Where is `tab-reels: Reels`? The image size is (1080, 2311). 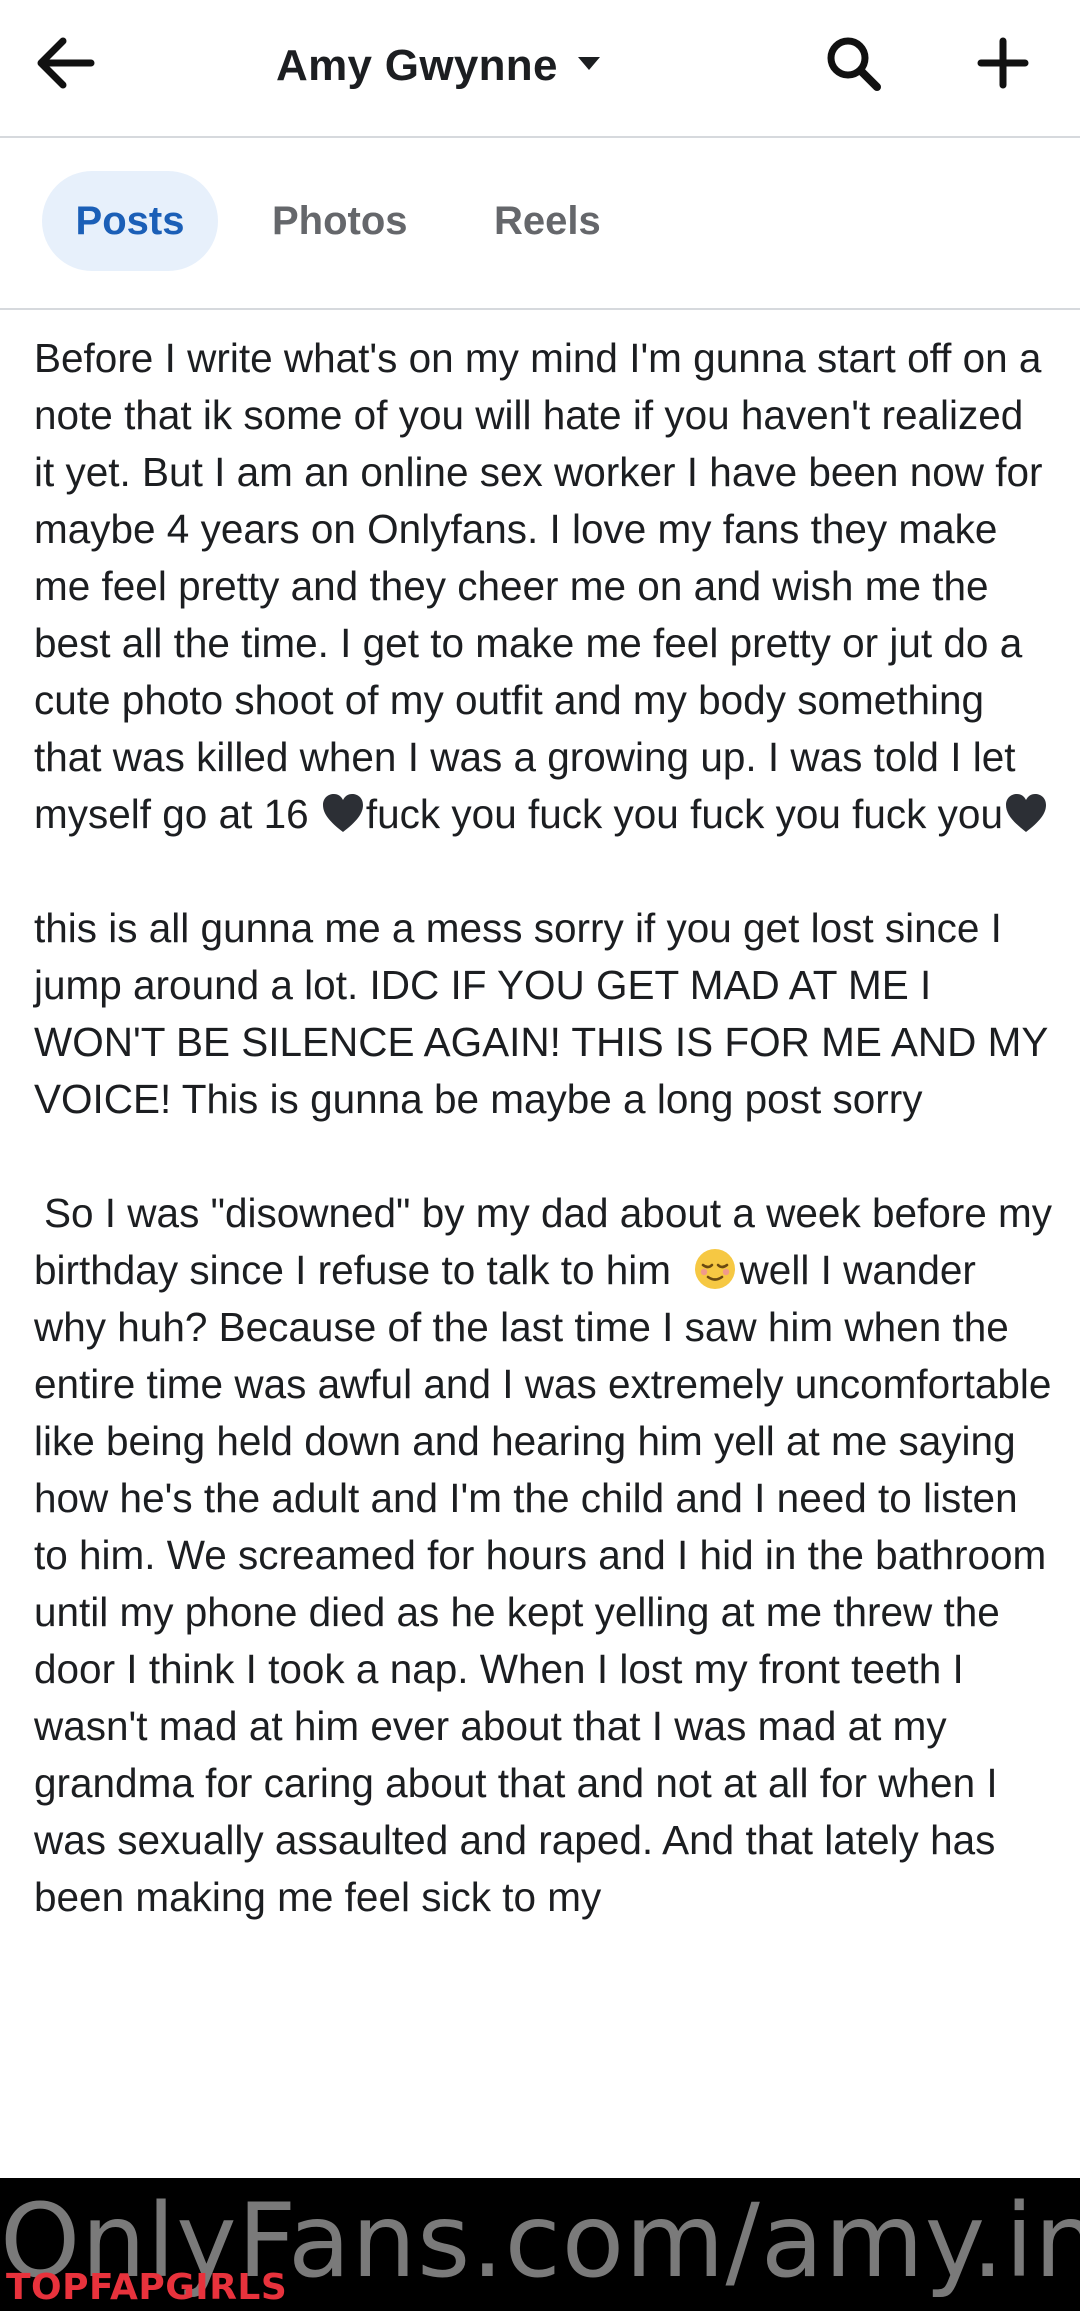 tab-reels: Reels is located at coordinates (547, 221).